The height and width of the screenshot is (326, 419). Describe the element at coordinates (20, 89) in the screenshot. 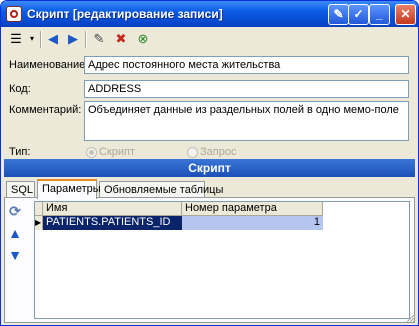

I see `code-label: Код:` at that location.